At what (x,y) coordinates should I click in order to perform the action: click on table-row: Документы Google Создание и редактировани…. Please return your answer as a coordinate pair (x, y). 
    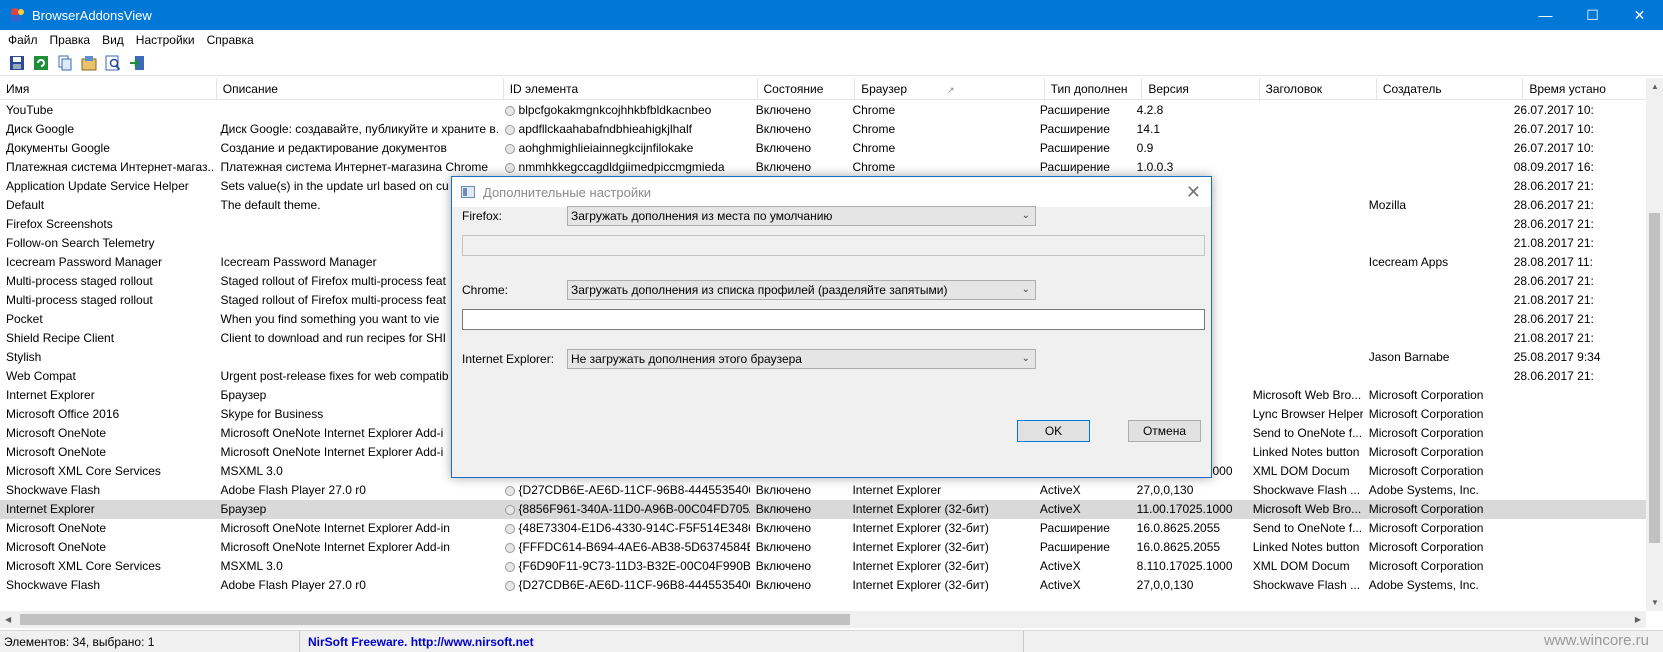
    Looking at the image, I should click on (823, 148).